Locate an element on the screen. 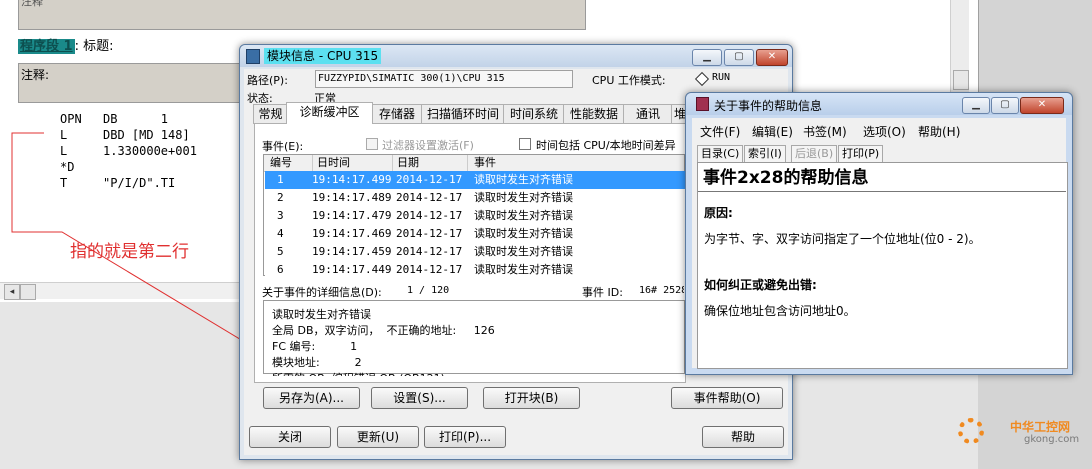 The width and height of the screenshot is (1092, 469). events-table-header: 编号 日时间 日期 事件 is located at coordinates (474, 163).